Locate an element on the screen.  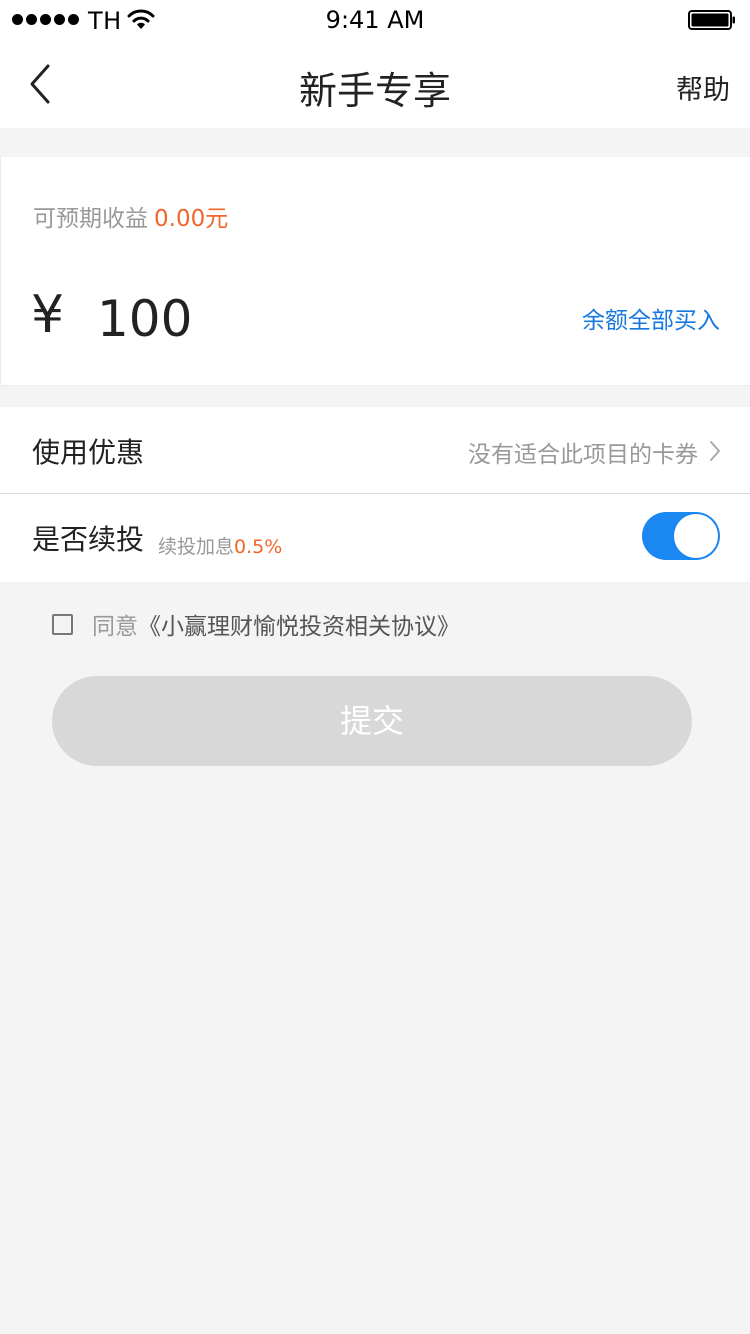
help-button: 帮助 is located at coordinates (703, 87).